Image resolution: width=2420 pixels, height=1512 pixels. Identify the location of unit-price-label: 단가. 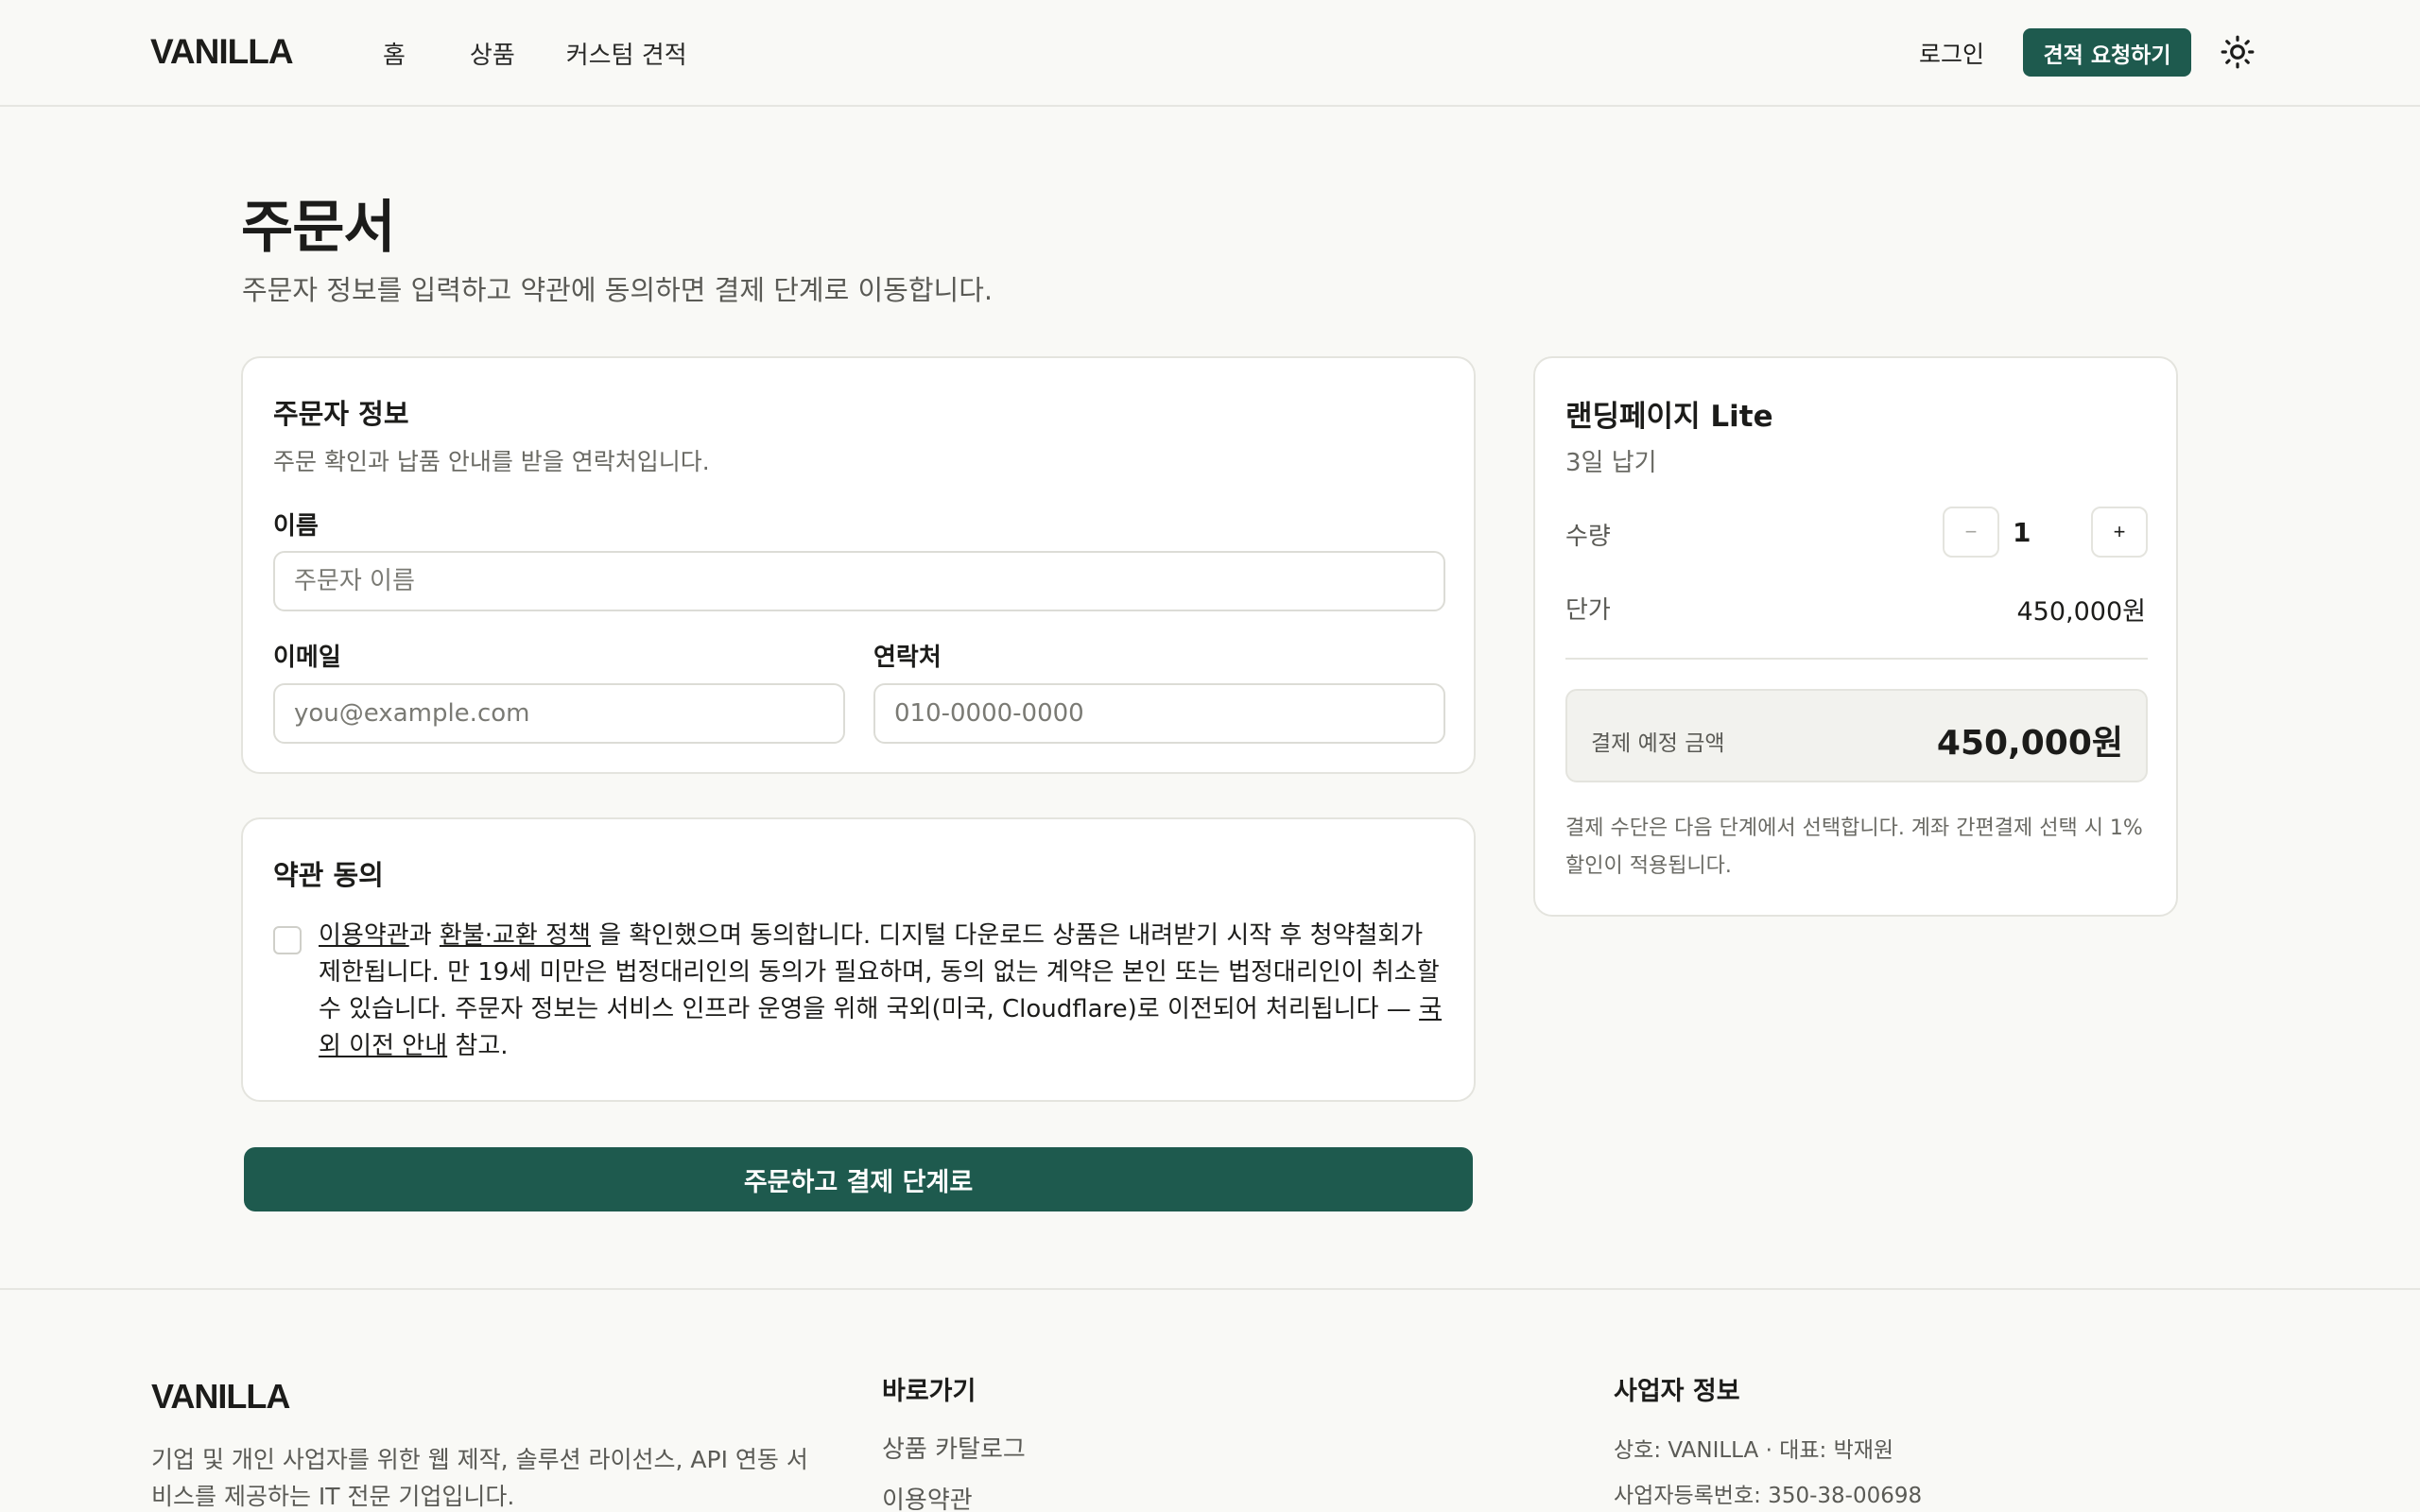
(1588, 610).